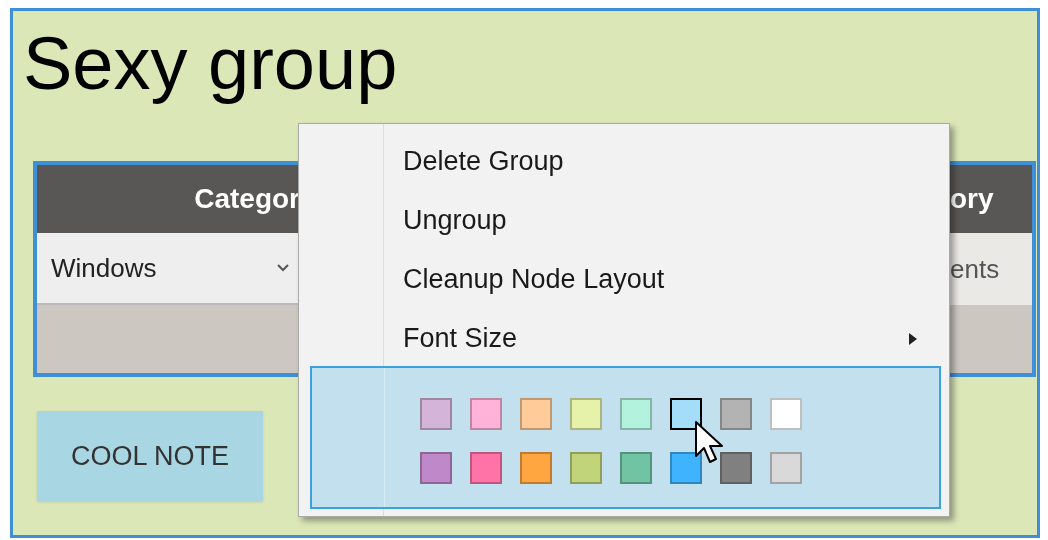  I want to click on menu-item: Font Size, so click(620, 338).